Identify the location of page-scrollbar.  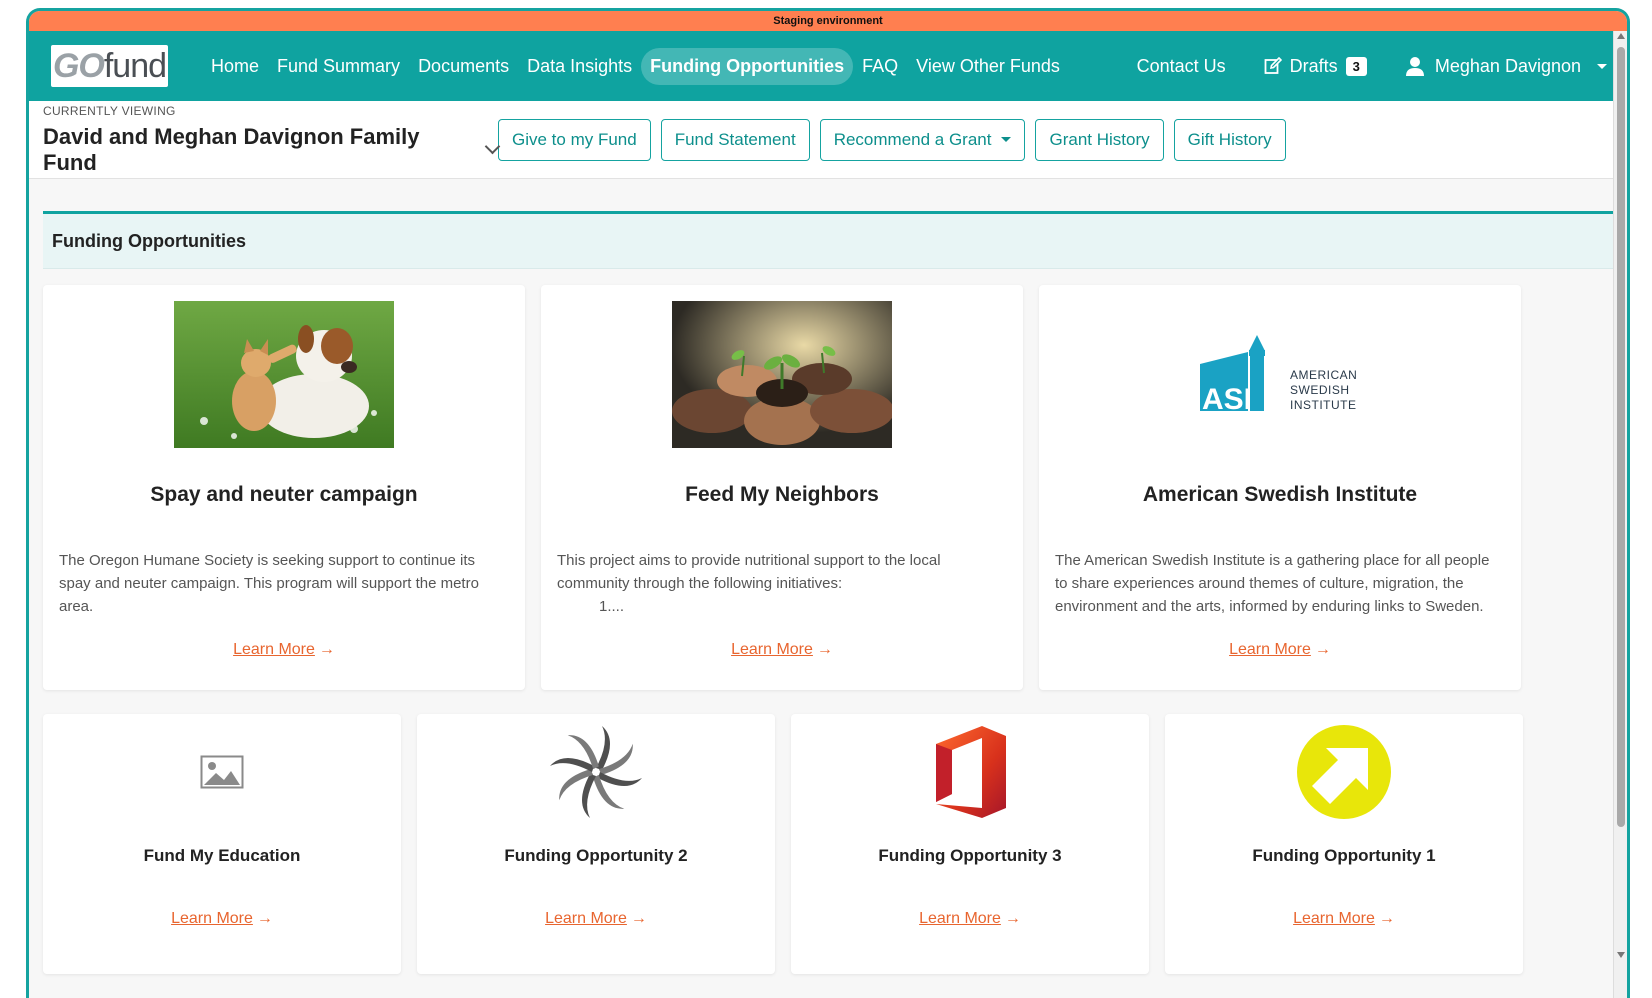
(1620, 514).